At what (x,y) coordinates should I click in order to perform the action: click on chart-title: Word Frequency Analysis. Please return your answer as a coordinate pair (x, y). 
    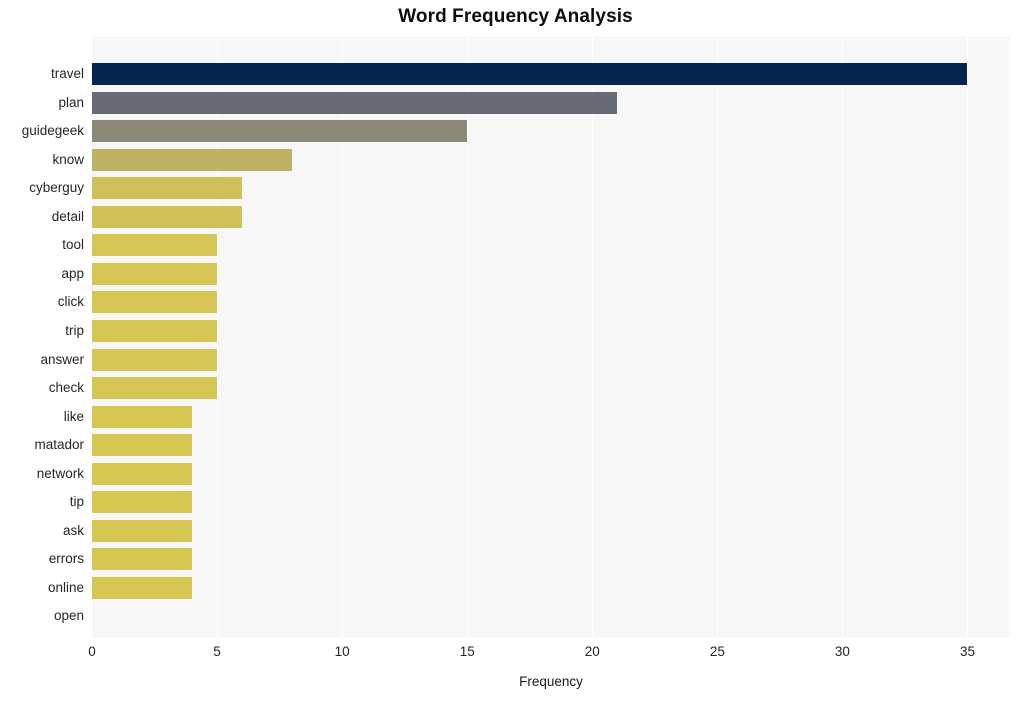
    Looking at the image, I should click on (515, 16).